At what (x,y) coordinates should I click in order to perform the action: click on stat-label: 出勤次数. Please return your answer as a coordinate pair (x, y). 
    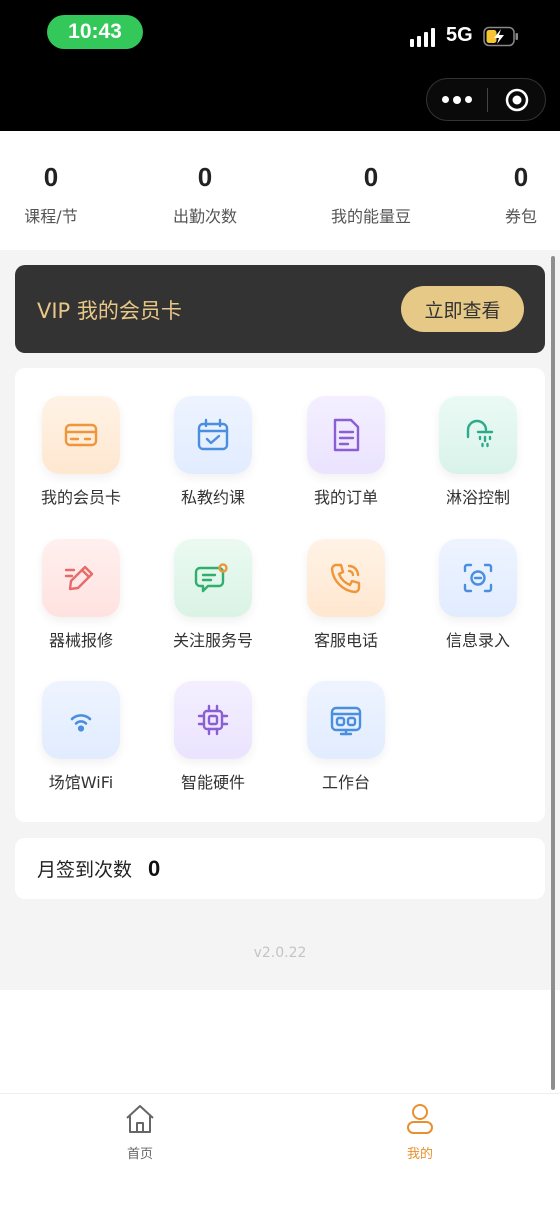
    Looking at the image, I should click on (204, 216).